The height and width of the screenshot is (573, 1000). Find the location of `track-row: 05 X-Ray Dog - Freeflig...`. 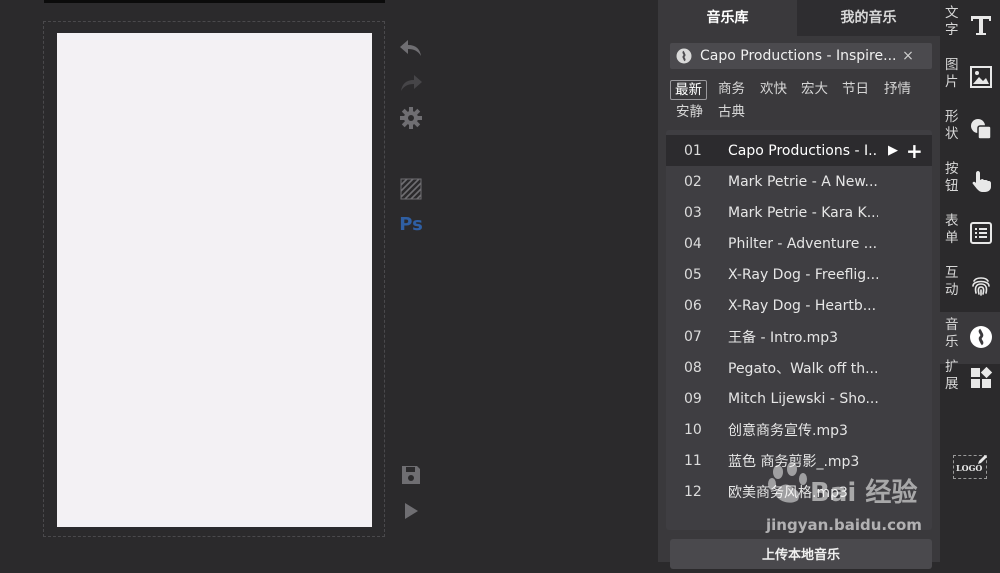

track-row: 05 X-Ray Dog - Freeflig... is located at coordinates (799, 274).